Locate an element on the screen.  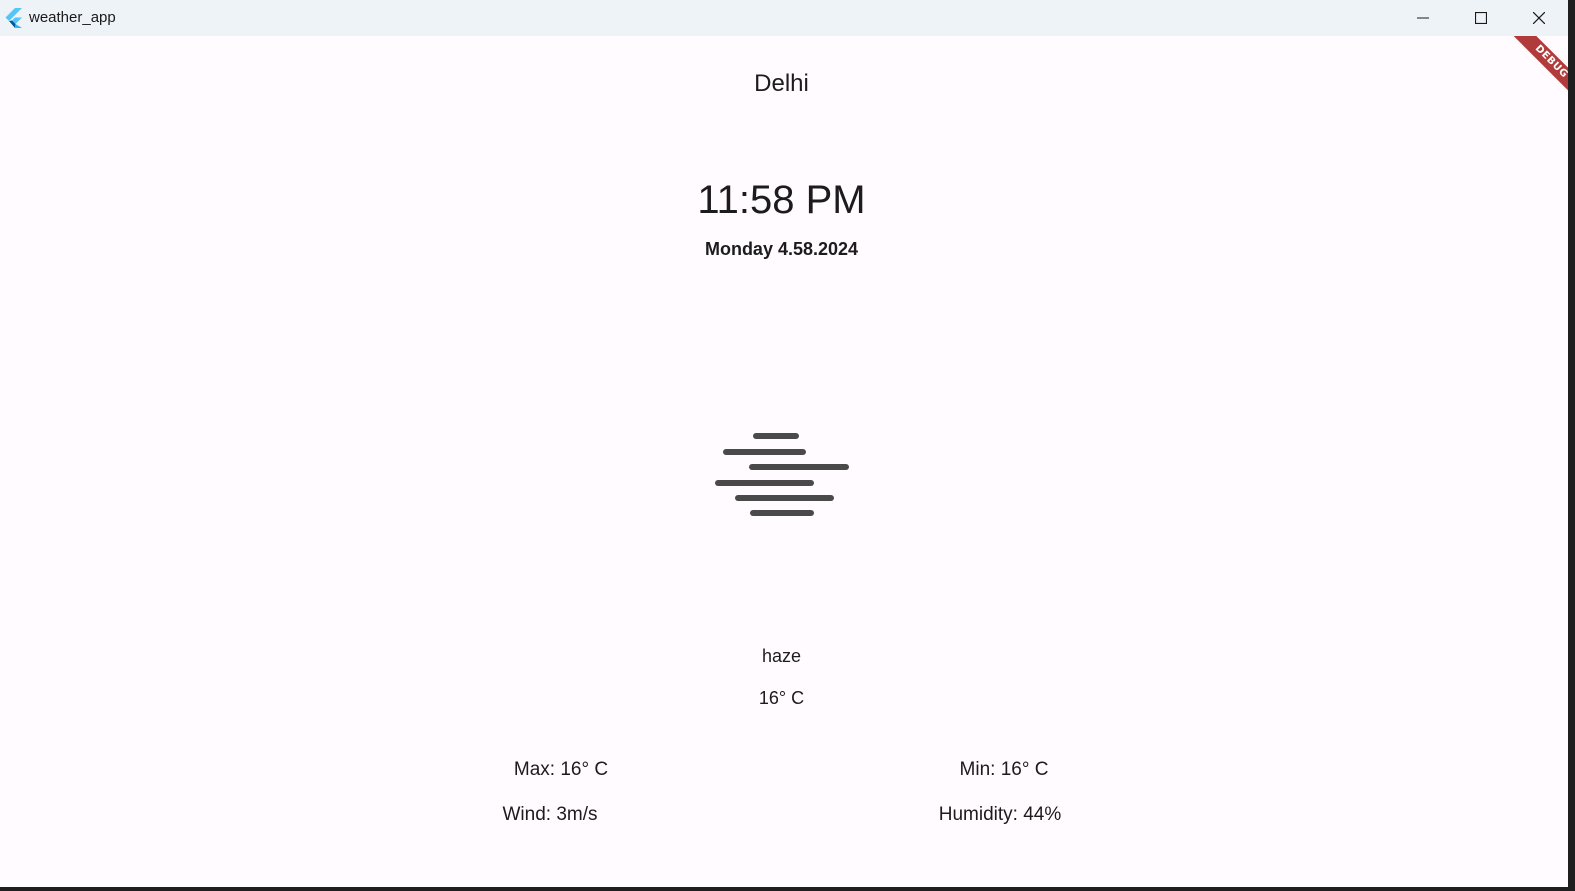
minimize-icon is located at coordinates (1423, 18).